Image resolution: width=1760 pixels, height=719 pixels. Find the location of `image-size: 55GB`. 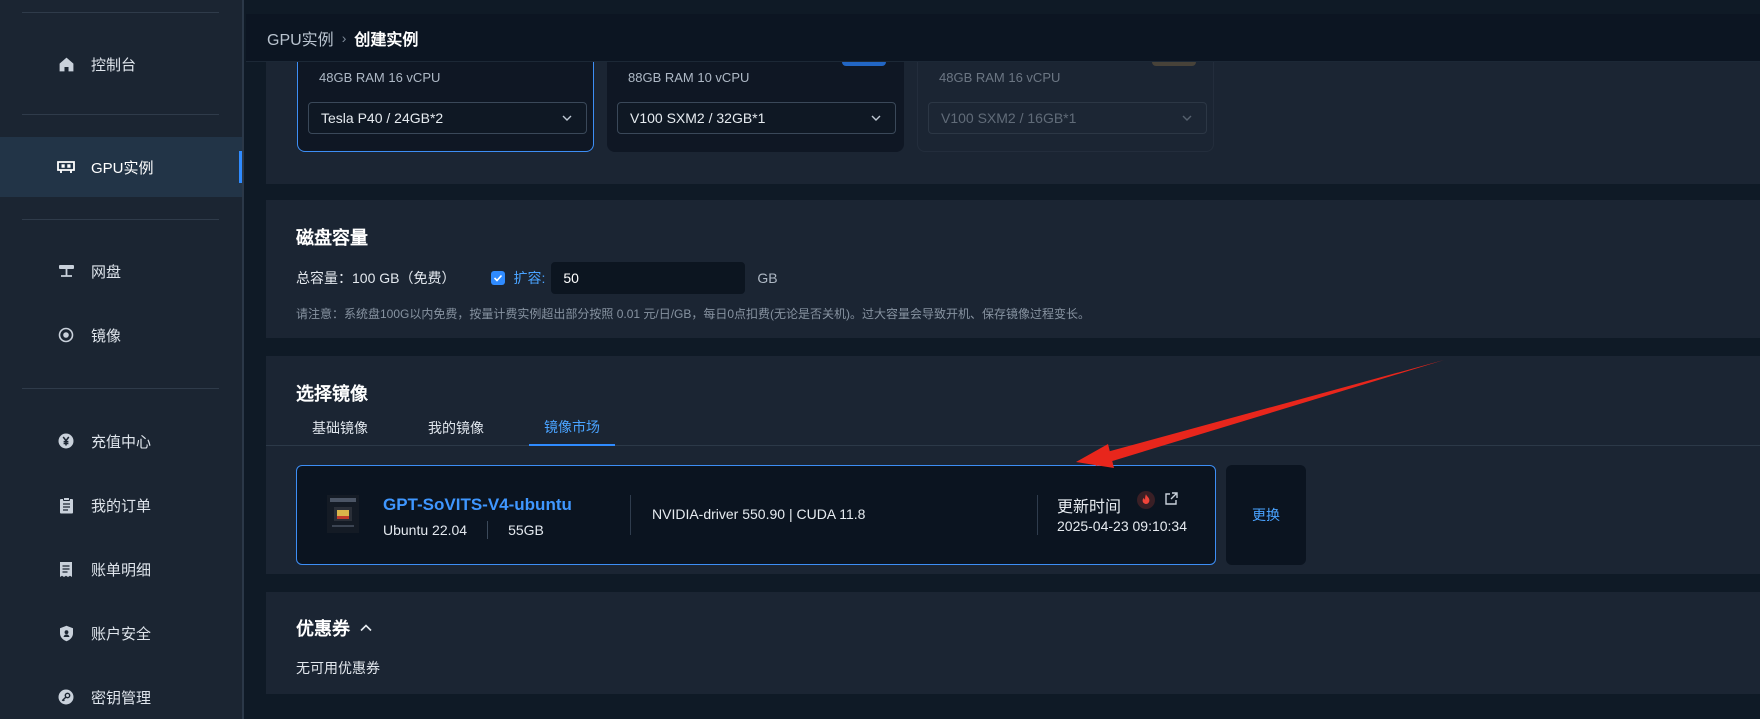

image-size: 55GB is located at coordinates (526, 530).